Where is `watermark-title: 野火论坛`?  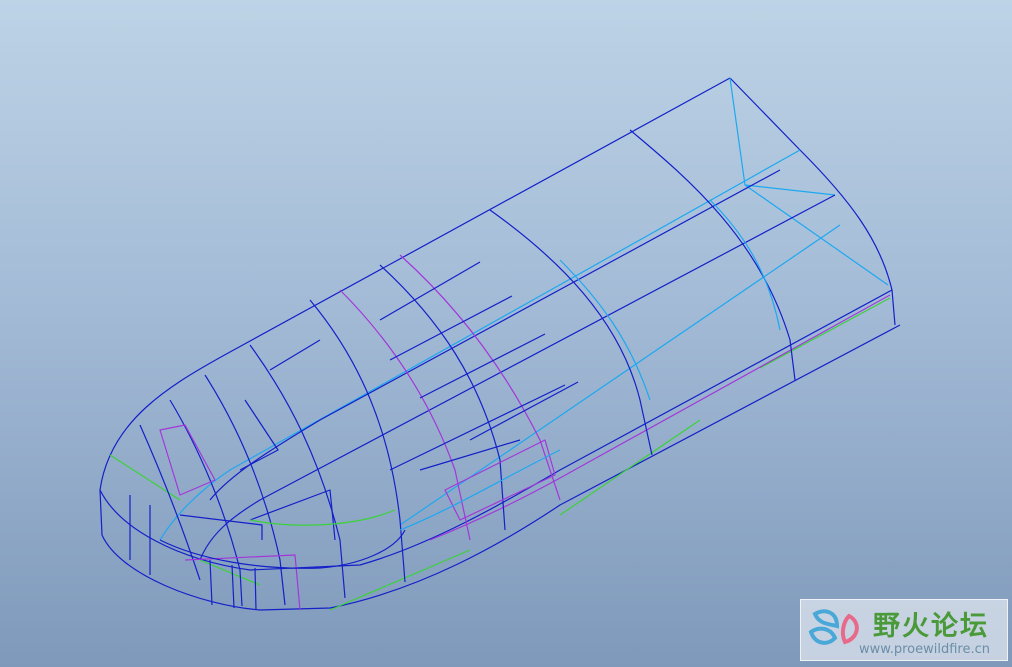
watermark-title: 野火论坛 is located at coordinates (931, 626).